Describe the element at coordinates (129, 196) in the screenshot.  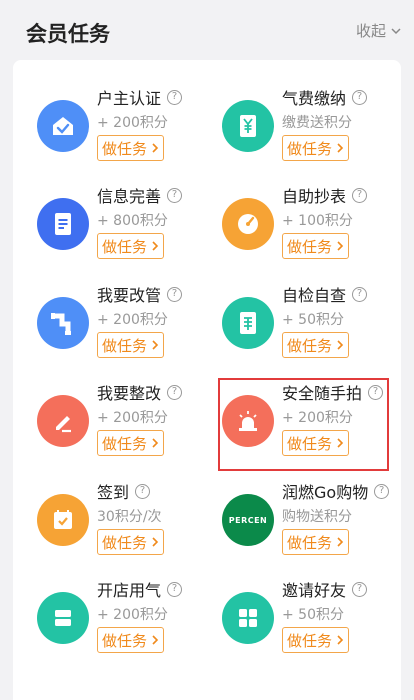
I see `task-name: 信息完善` at that location.